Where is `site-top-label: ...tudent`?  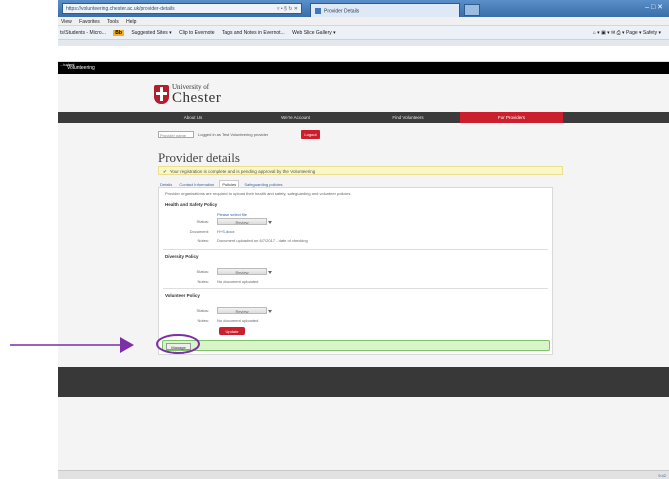 site-top-label: ...tudent is located at coordinates (67, 64).